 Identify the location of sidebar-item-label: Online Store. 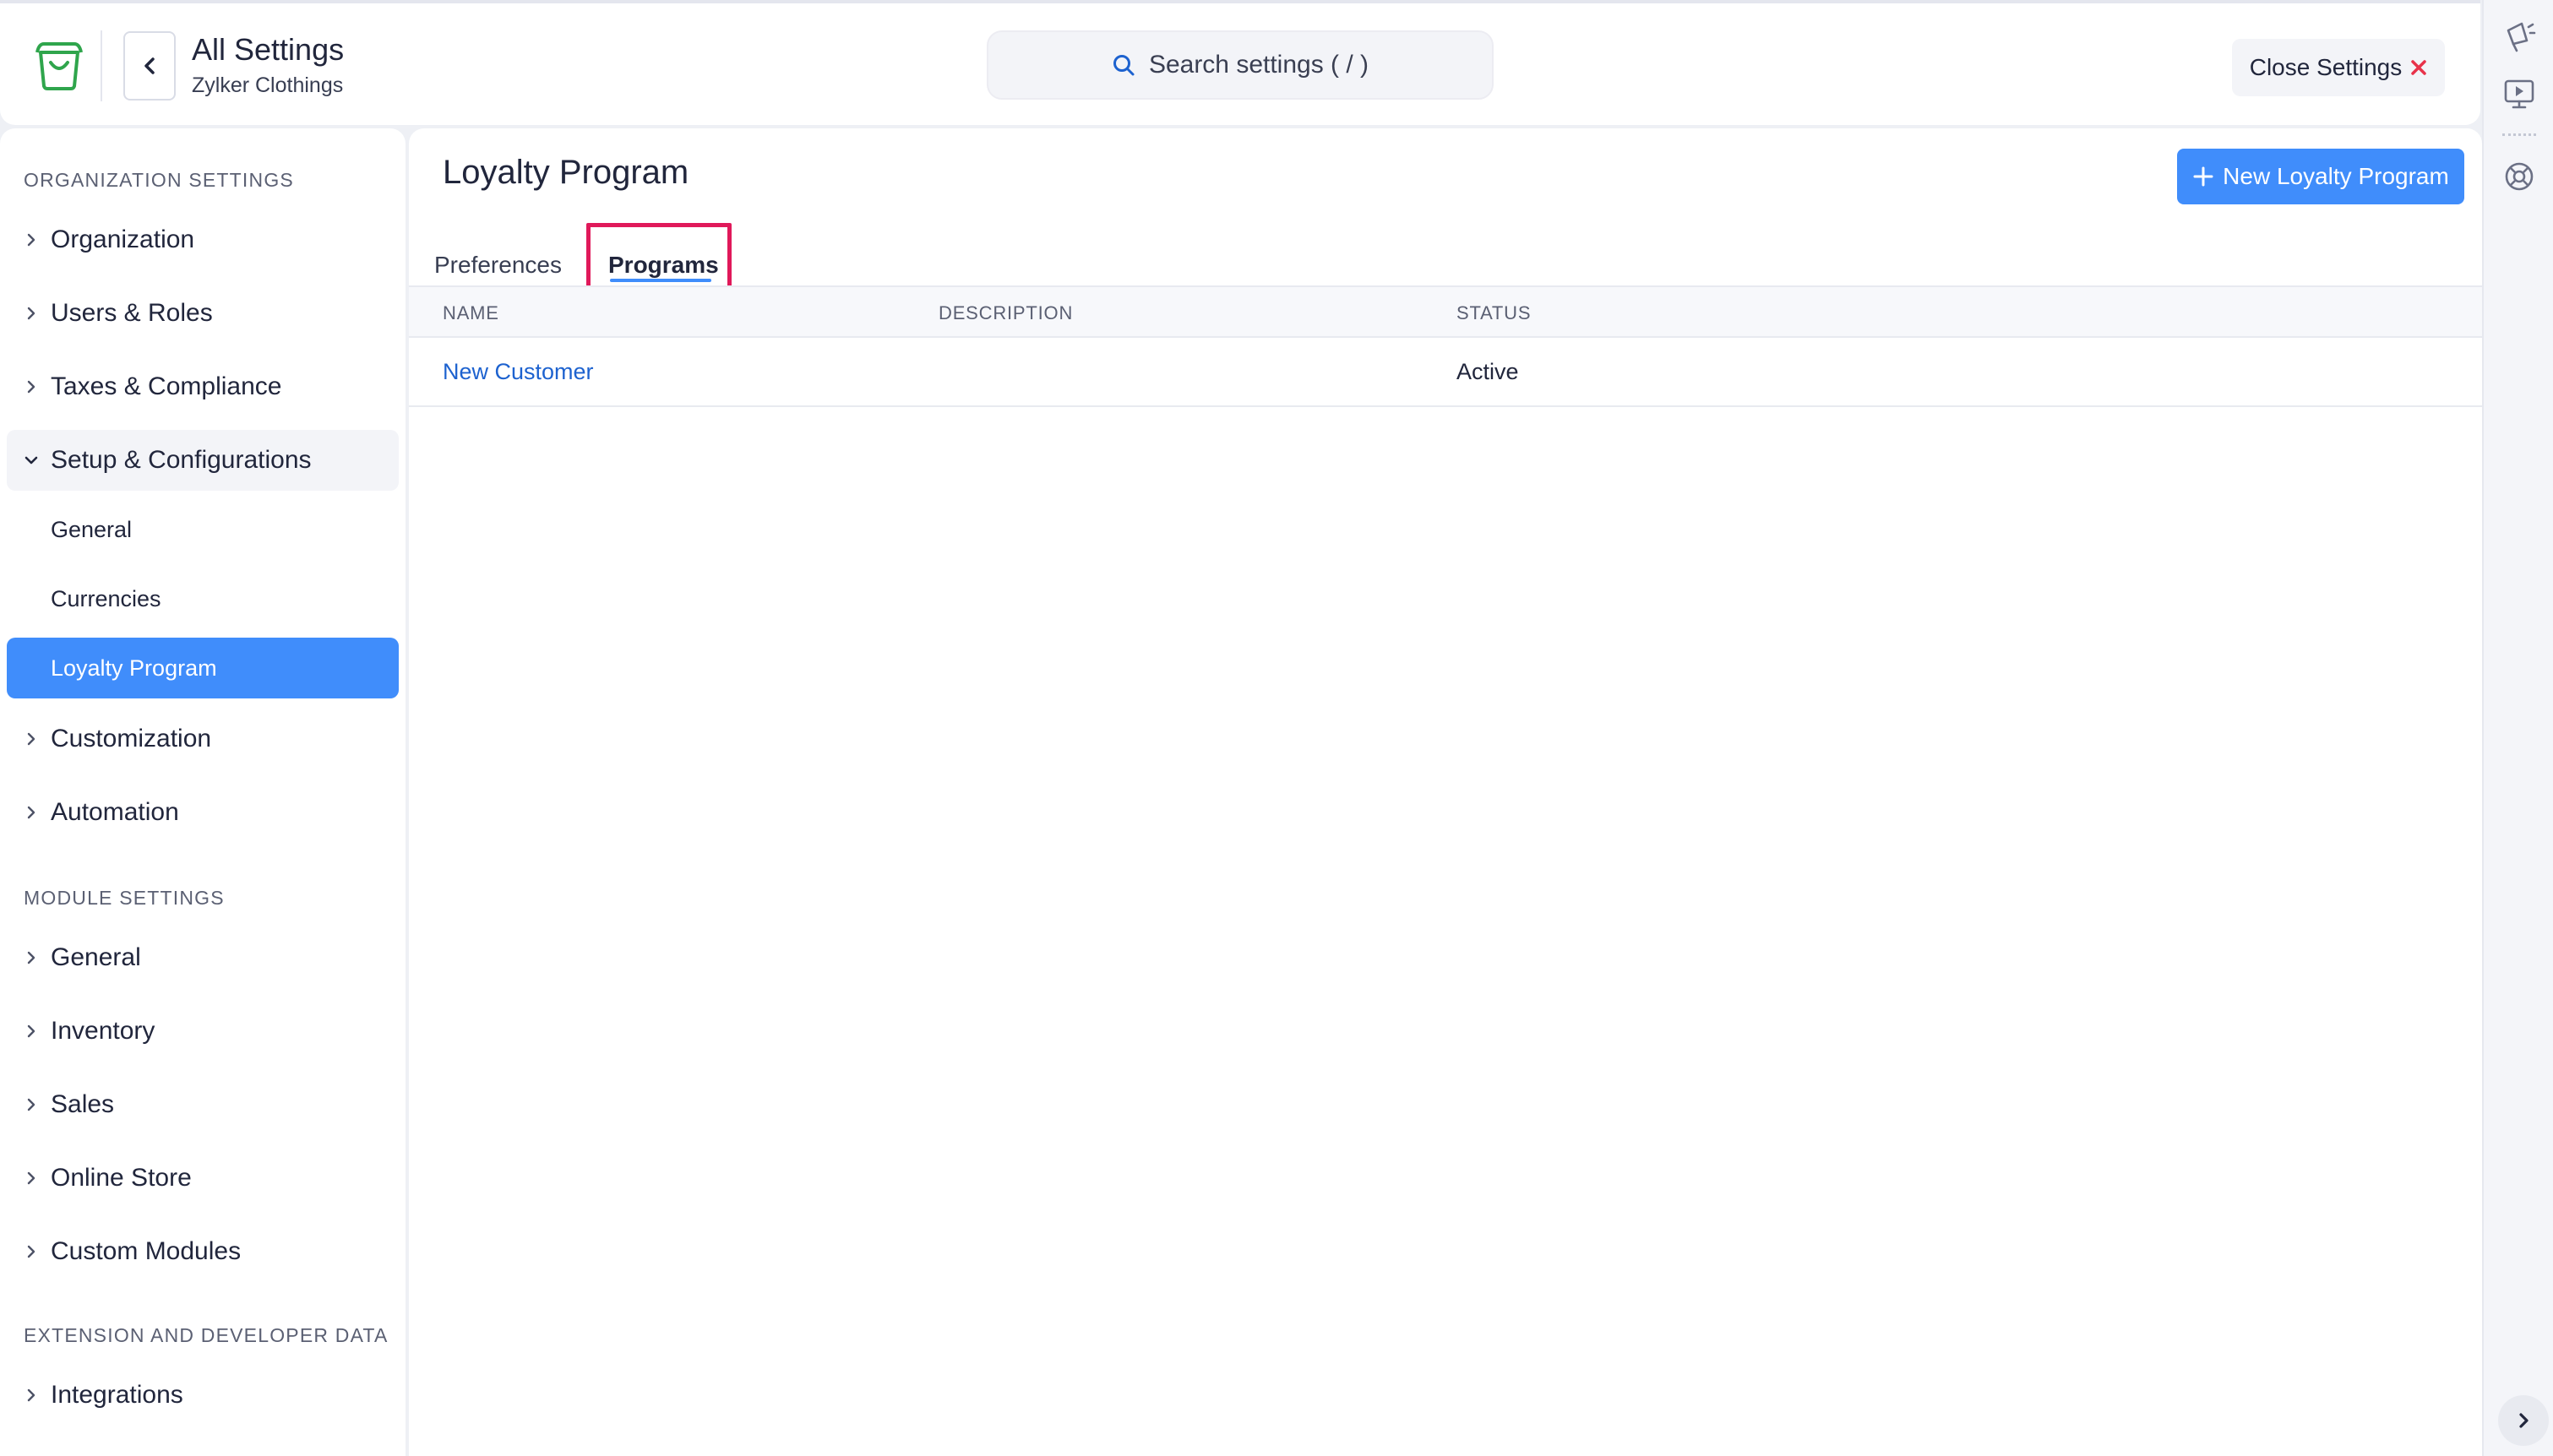
(121, 1178).